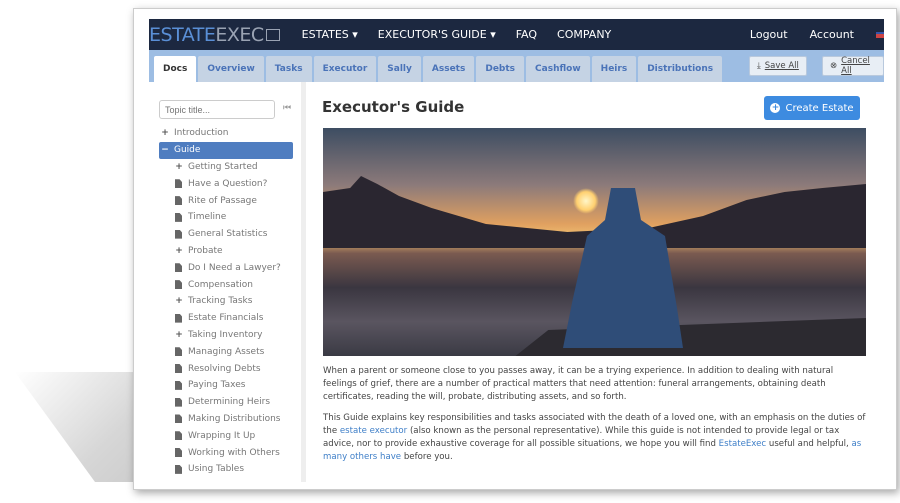 The width and height of the screenshot is (900, 503). What do you see at coordinates (526, 34) in the screenshot?
I see `nav-faq: FAQ` at bounding box center [526, 34].